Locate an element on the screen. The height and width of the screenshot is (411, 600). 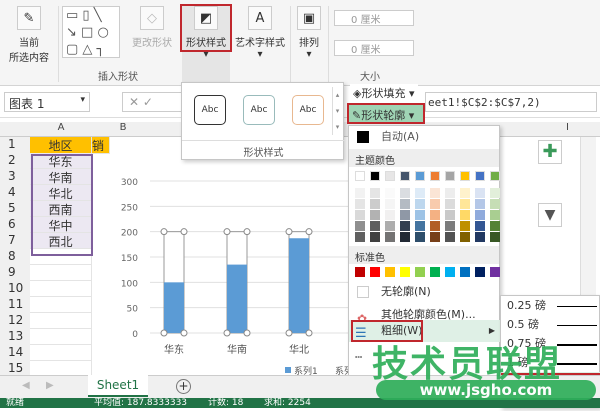
cancel-confirm-buttons: ✕ ✓ is located at coordinates (152, 102).